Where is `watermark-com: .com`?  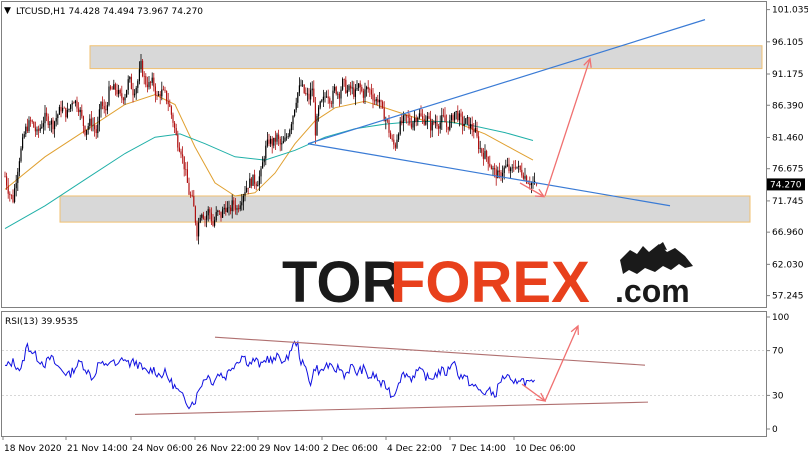
watermark-com: .com is located at coordinates (652, 291).